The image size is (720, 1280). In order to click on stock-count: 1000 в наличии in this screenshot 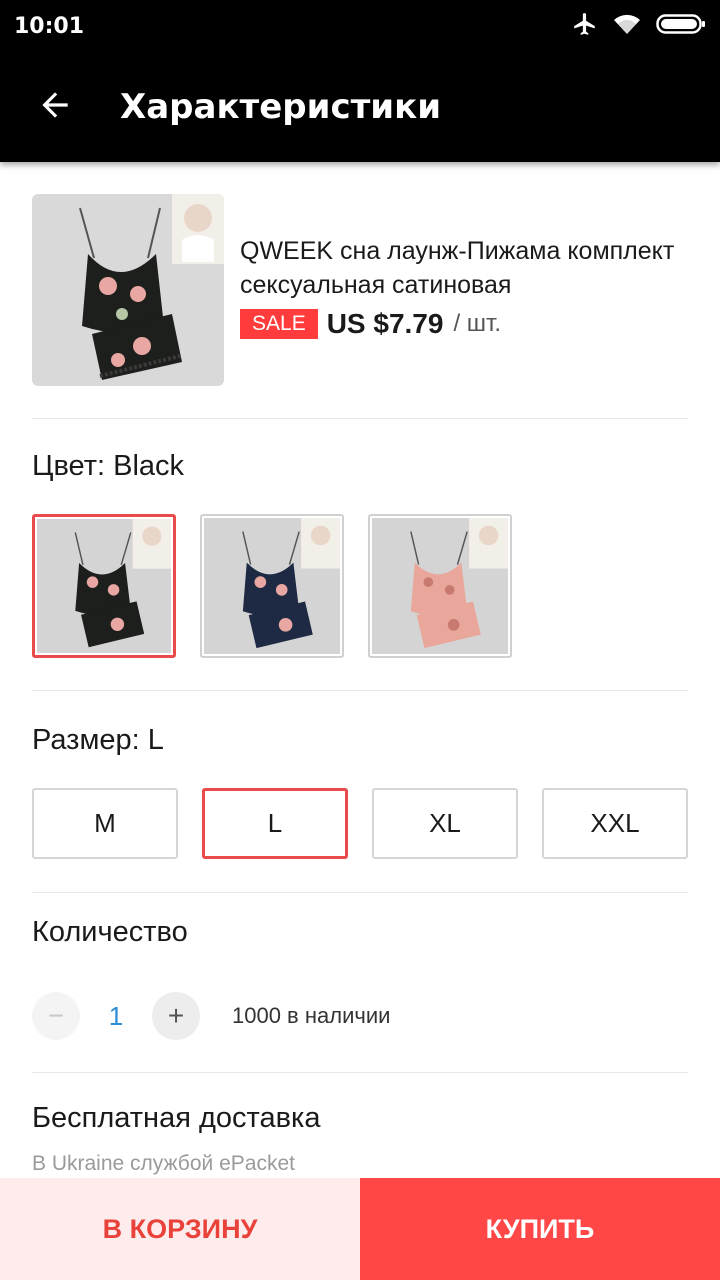, I will do `click(311, 1015)`.